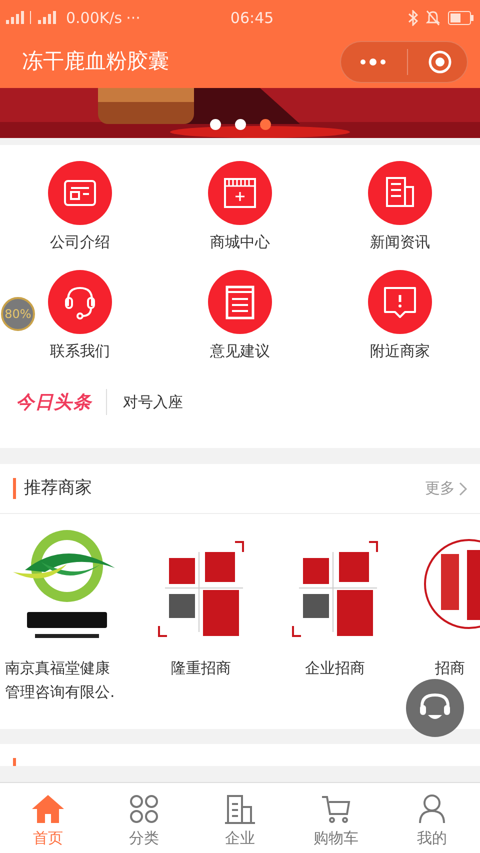 The width and height of the screenshot is (480, 853). Describe the element at coordinates (153, 402) in the screenshot. I see `headline-text: 对号入座` at that location.